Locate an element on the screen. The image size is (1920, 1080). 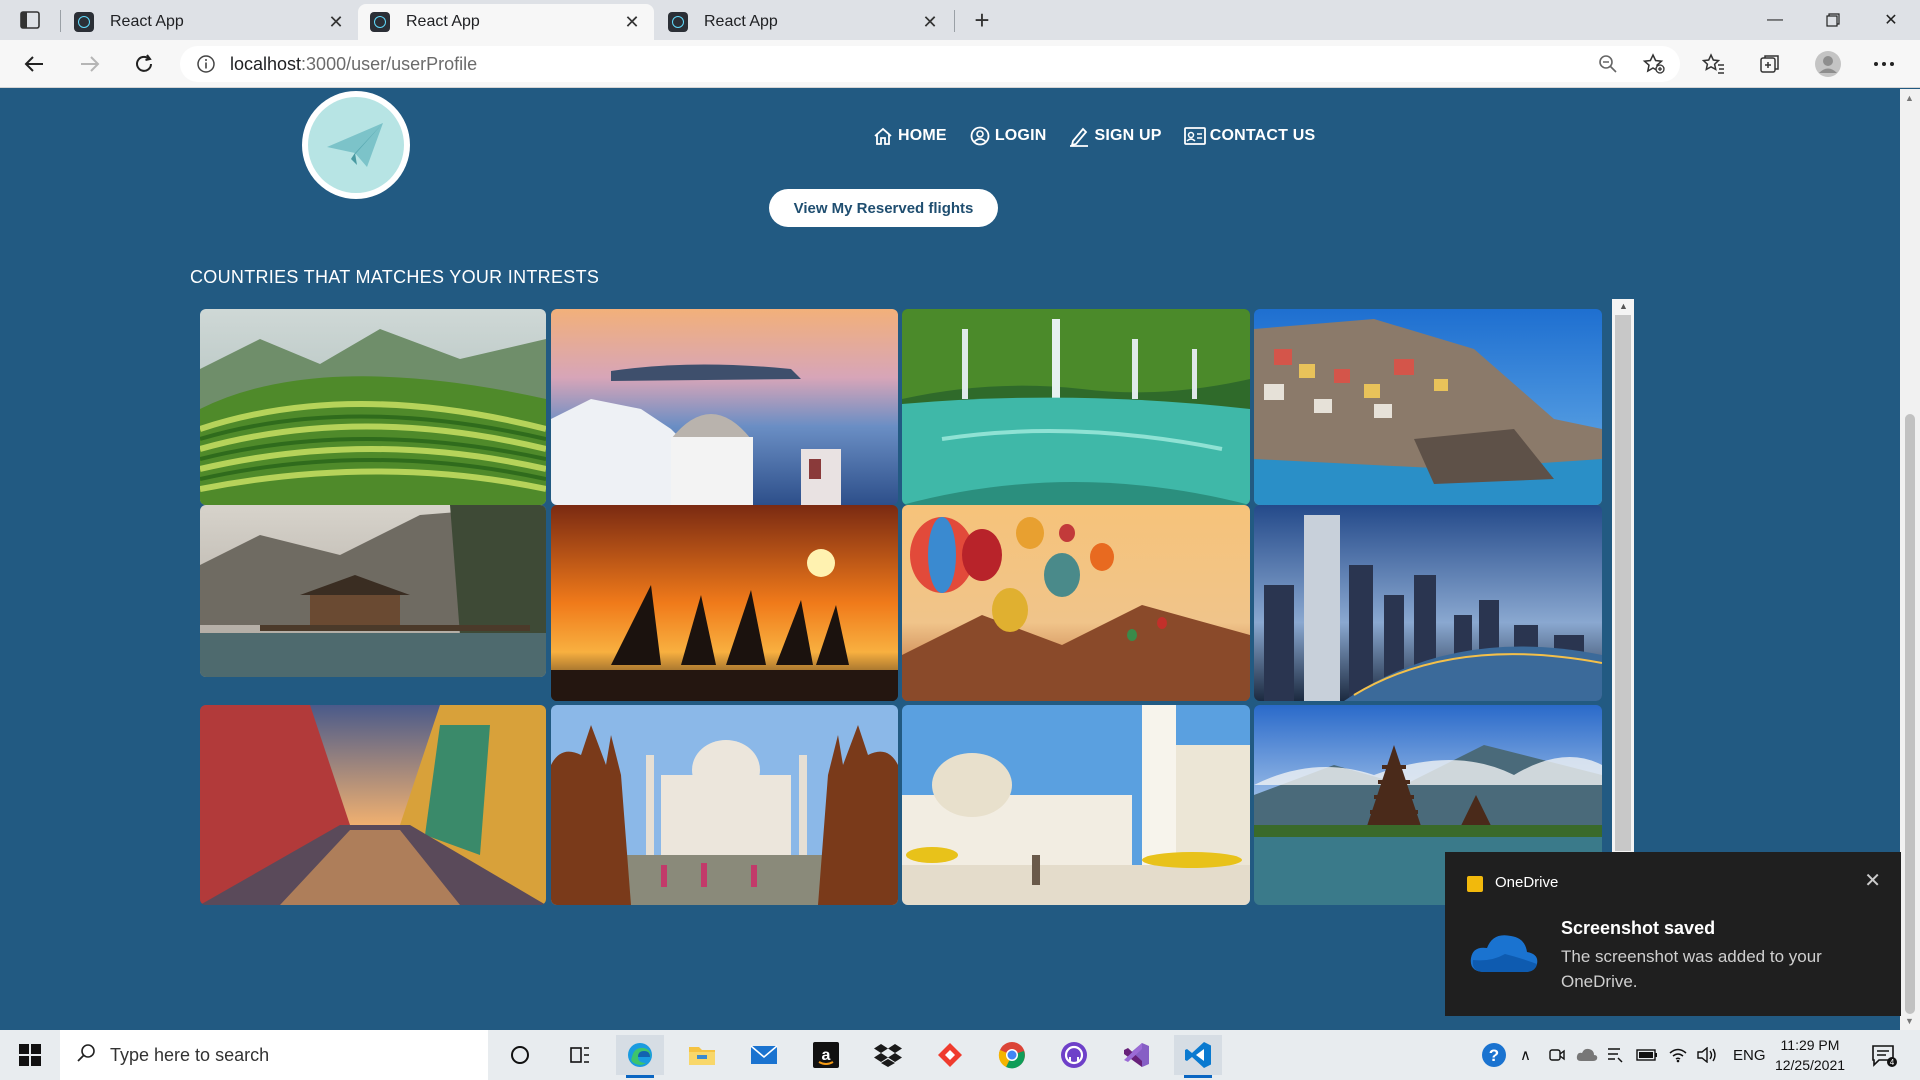
toast-title: Screenshot saved is located at coordinates (1638, 928).